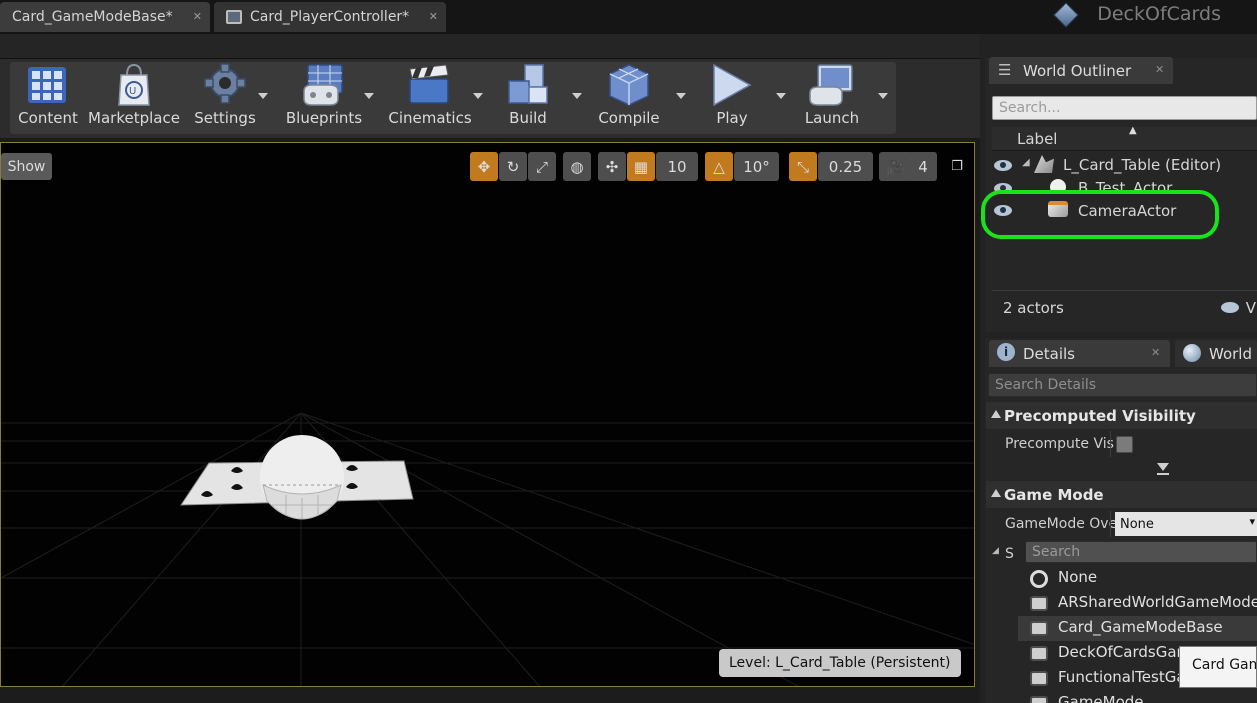  I want to click on play-dropdown-arrow, so click(781, 96).